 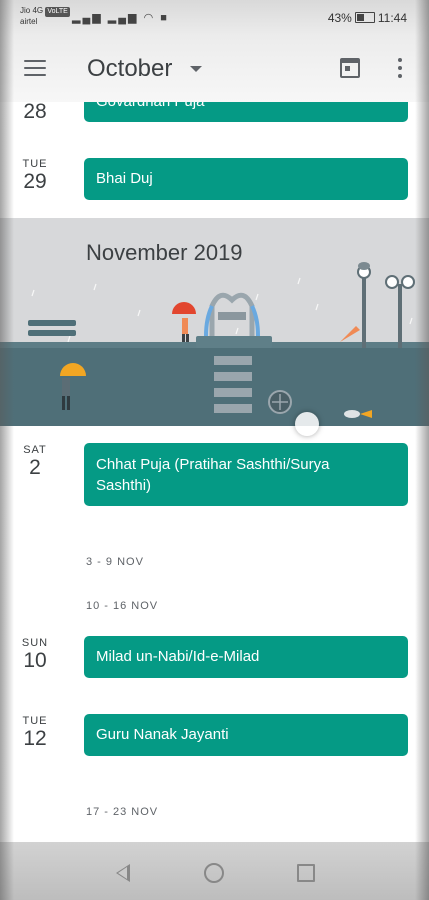 What do you see at coordinates (306, 873) in the screenshot?
I see `recent-apps-icon` at bounding box center [306, 873].